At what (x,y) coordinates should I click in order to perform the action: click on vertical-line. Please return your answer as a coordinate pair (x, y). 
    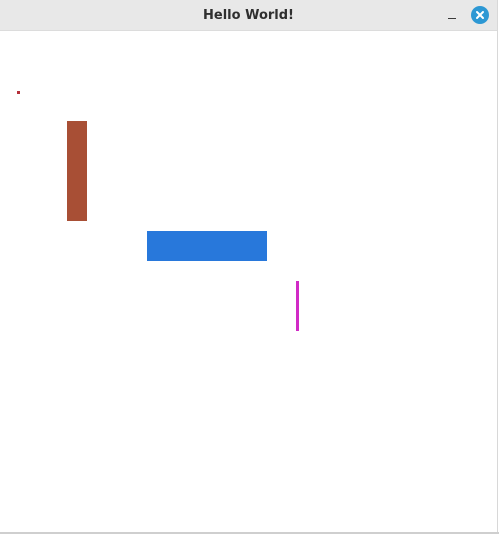
    Looking at the image, I should click on (297, 306).